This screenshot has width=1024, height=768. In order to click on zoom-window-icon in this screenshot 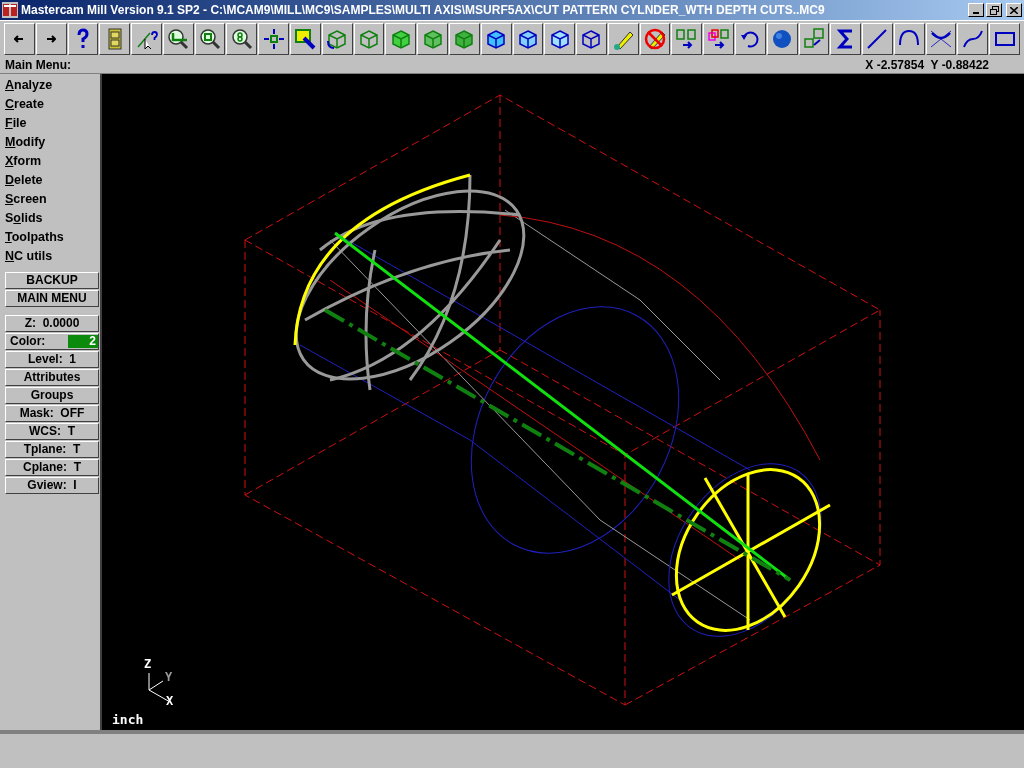, I will do `click(178, 38)`.